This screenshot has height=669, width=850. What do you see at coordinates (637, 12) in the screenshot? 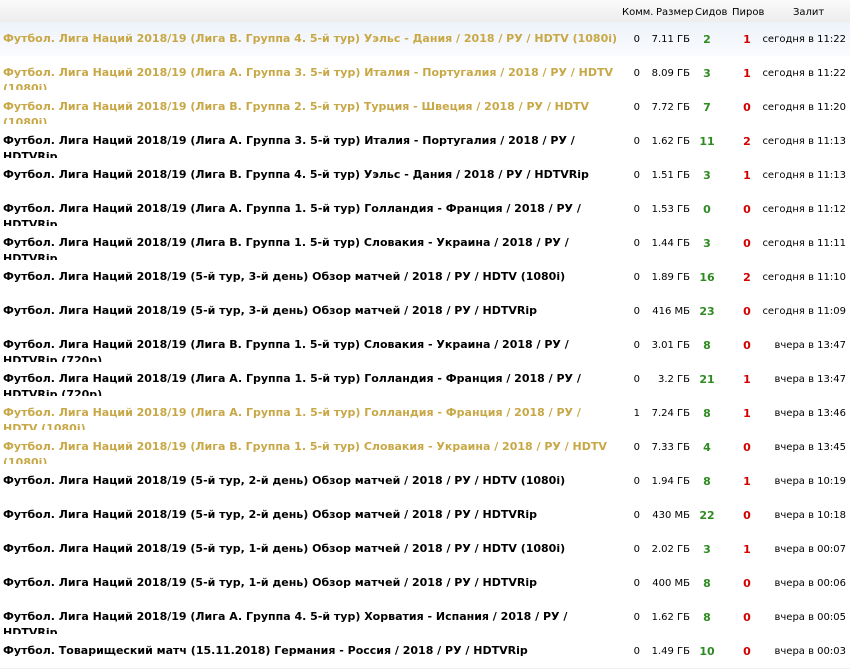
I see `header-comments: Комм.` at bounding box center [637, 12].